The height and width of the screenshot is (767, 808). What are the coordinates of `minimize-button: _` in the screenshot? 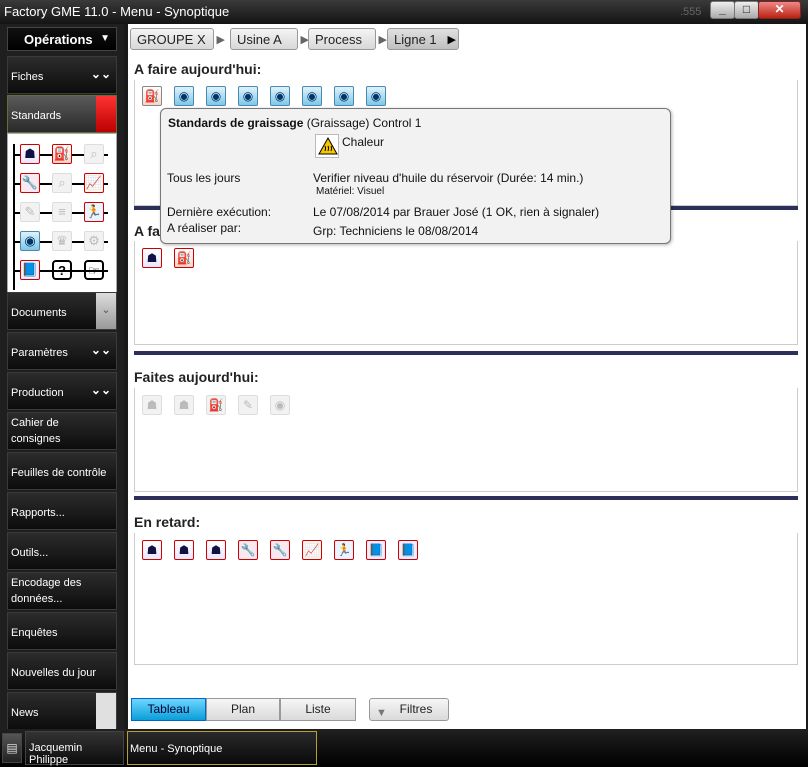 It's located at (722, 10).